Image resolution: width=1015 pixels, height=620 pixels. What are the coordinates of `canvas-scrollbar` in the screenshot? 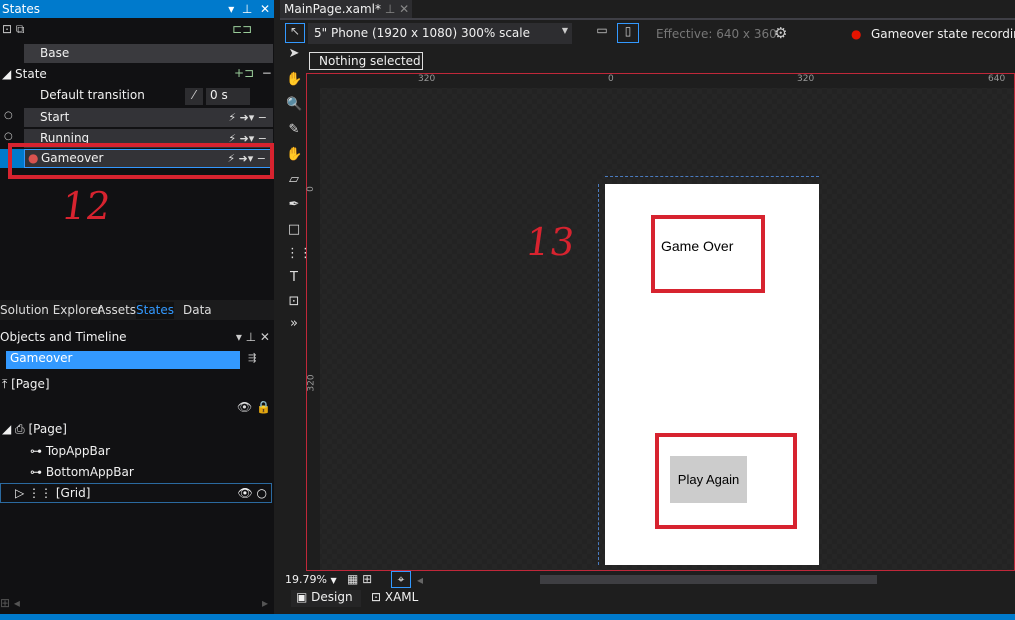 It's located at (708, 579).